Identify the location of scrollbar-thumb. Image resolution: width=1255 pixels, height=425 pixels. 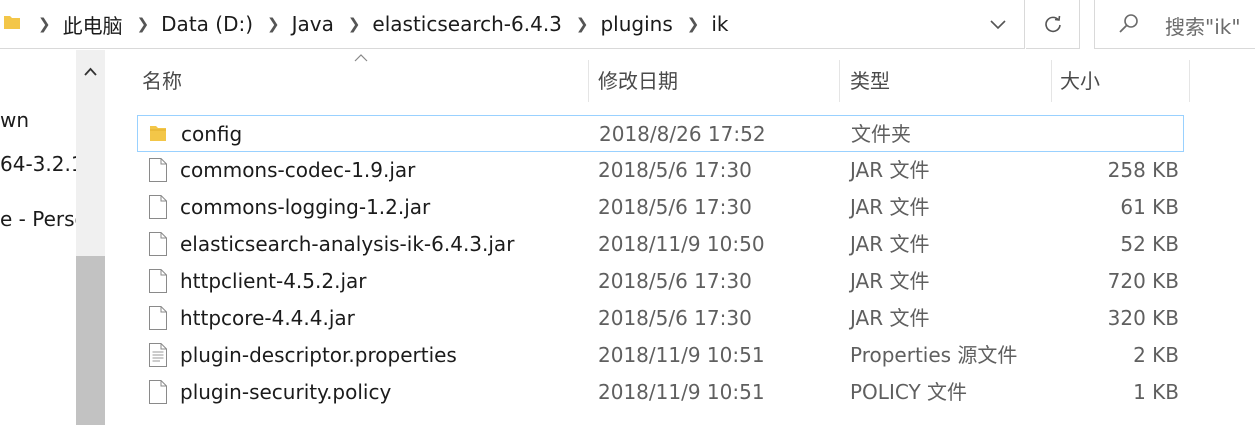
(90, 340).